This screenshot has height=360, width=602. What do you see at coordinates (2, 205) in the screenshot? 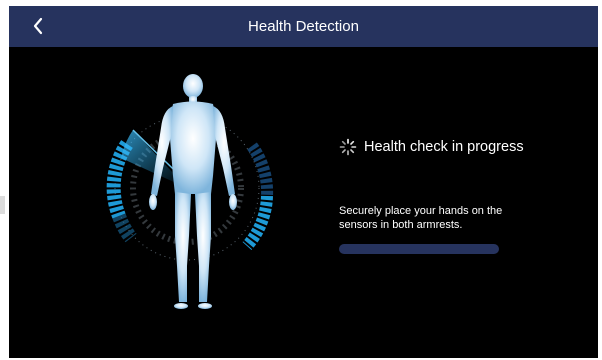
I see `page-edge-mark` at bounding box center [2, 205].